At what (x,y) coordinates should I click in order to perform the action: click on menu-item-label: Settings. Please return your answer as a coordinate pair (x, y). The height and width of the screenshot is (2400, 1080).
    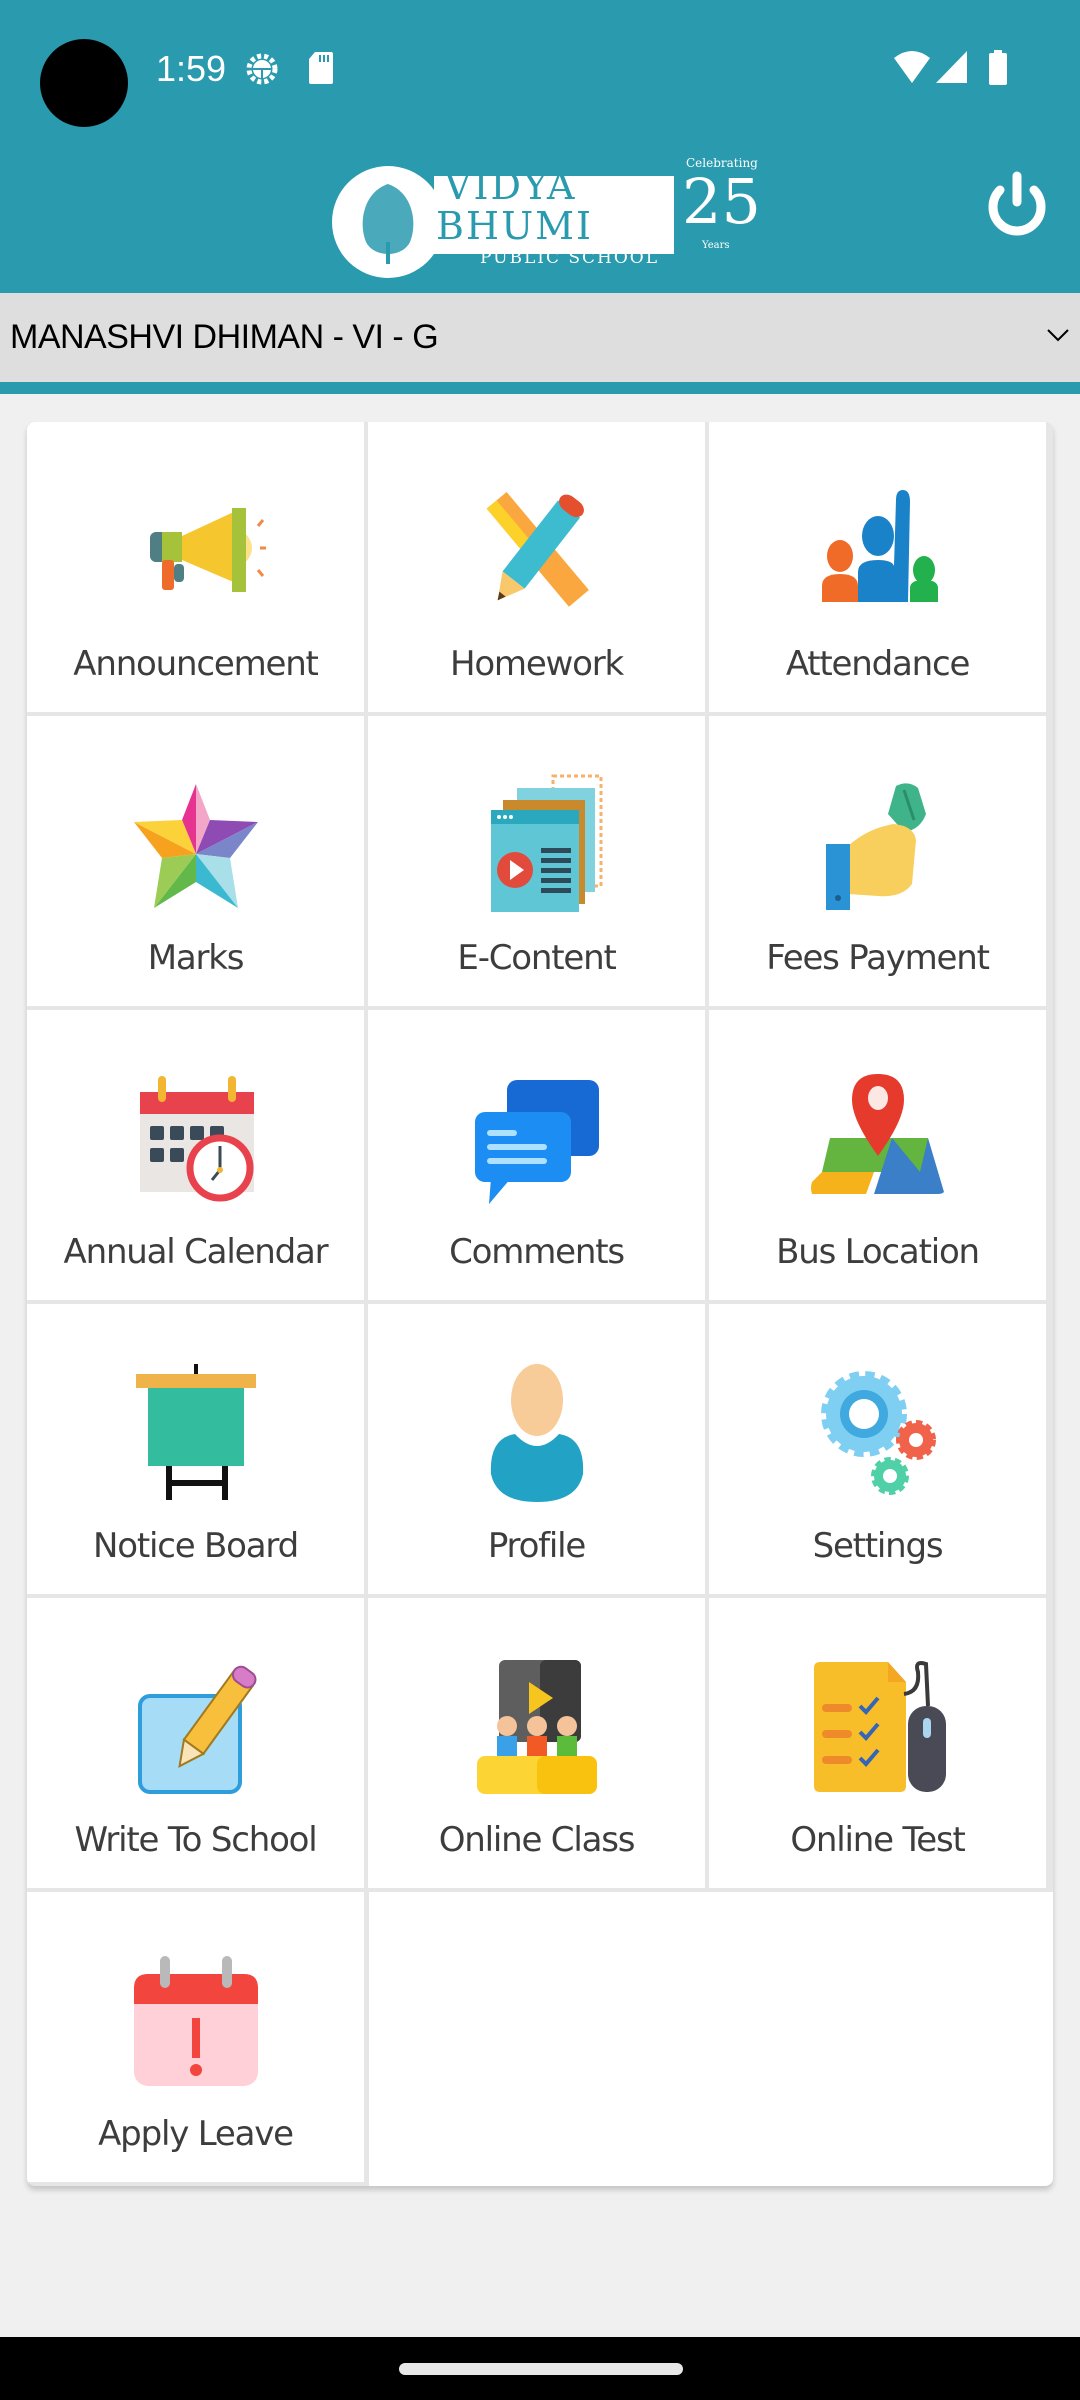
    Looking at the image, I should click on (878, 1546).